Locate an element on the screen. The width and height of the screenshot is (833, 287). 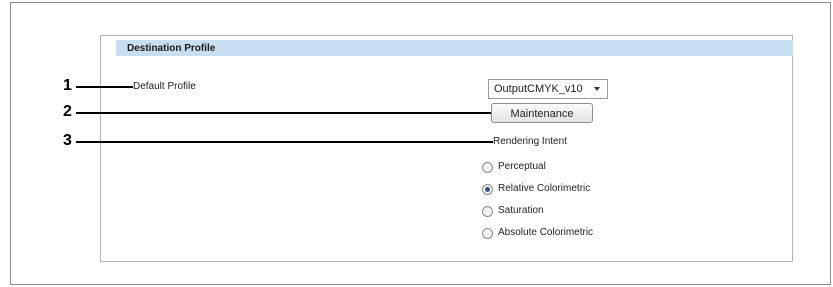
default-profile-select: OutputCMYK_v10 is located at coordinates (548, 89).